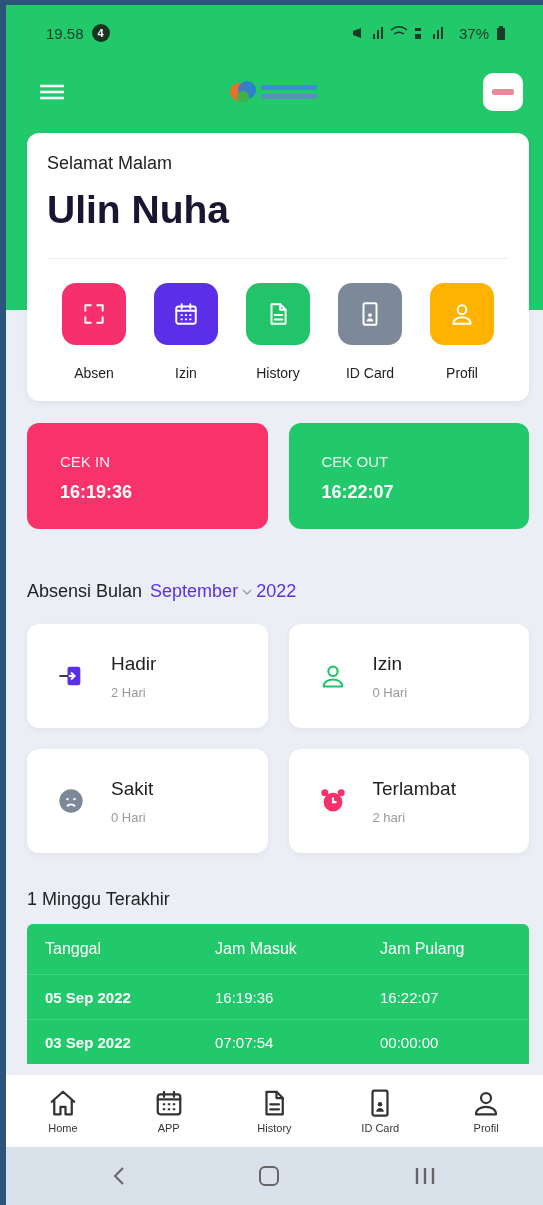 Image resolution: width=543 pixels, height=1205 pixels. Describe the element at coordinates (85, 591) in the screenshot. I see `section-title: Absensi Bulan` at that location.